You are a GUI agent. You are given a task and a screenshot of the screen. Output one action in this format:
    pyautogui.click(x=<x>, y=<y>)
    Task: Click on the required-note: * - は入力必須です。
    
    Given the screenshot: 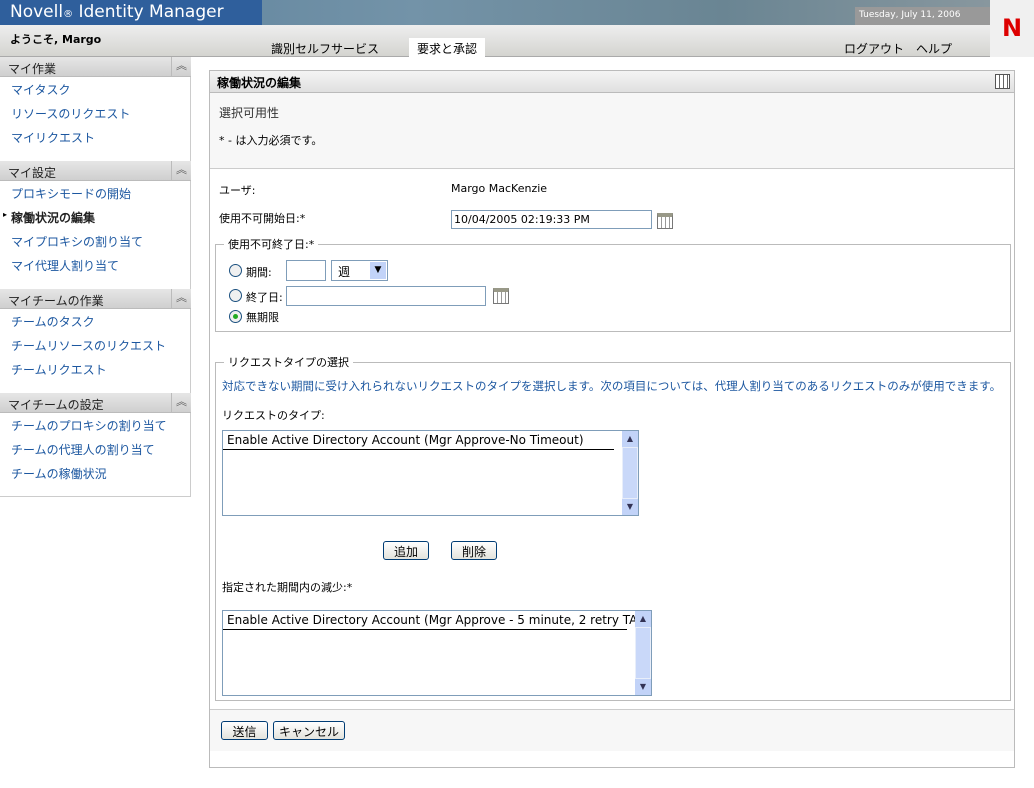 What is the action you would take?
    pyautogui.click(x=271, y=140)
    